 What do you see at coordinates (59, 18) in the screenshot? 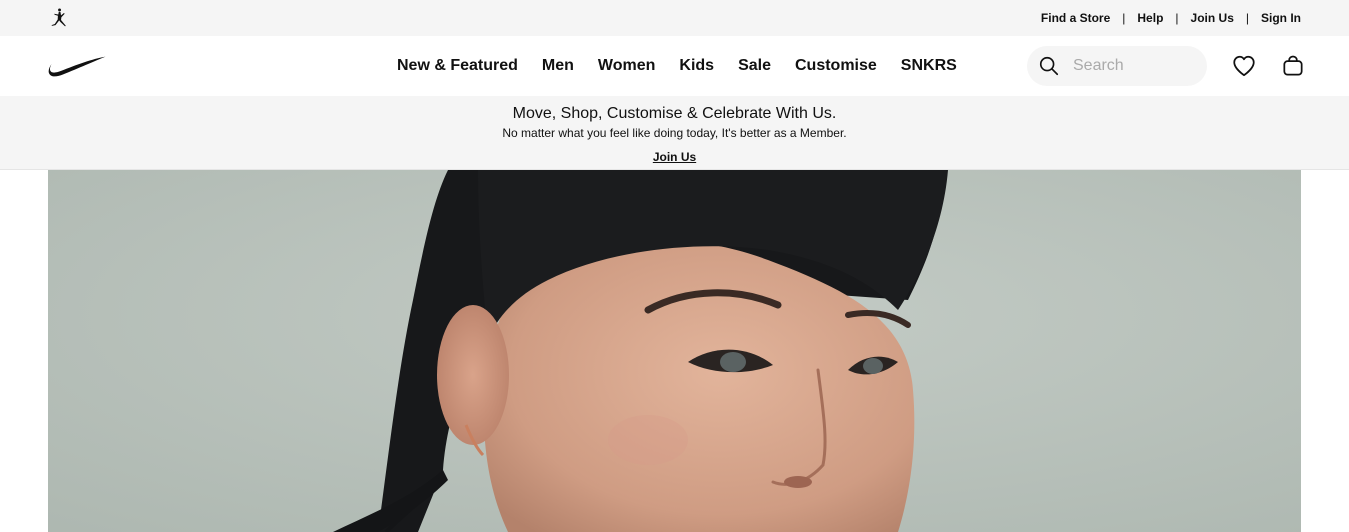
I see `jordan-jumpman-icon` at bounding box center [59, 18].